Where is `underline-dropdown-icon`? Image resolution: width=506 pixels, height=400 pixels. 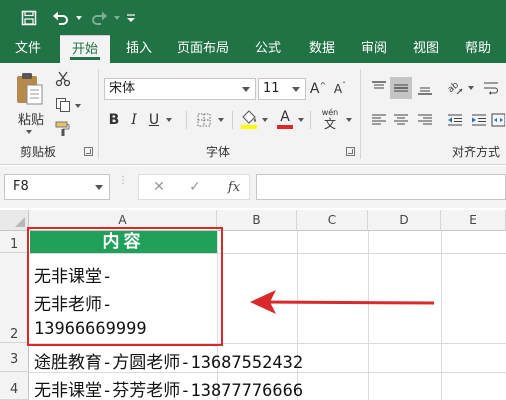
underline-dropdown-icon is located at coordinates (169, 120).